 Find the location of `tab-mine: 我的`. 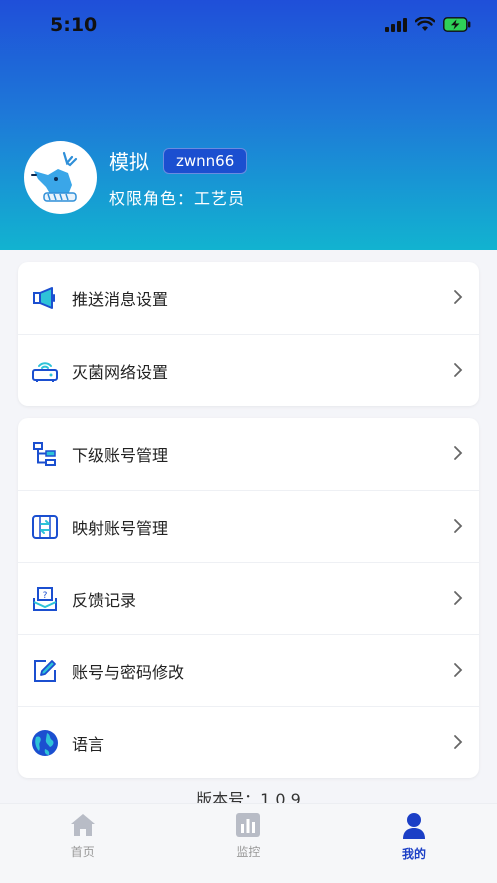

tab-mine: 我的 is located at coordinates (414, 843).